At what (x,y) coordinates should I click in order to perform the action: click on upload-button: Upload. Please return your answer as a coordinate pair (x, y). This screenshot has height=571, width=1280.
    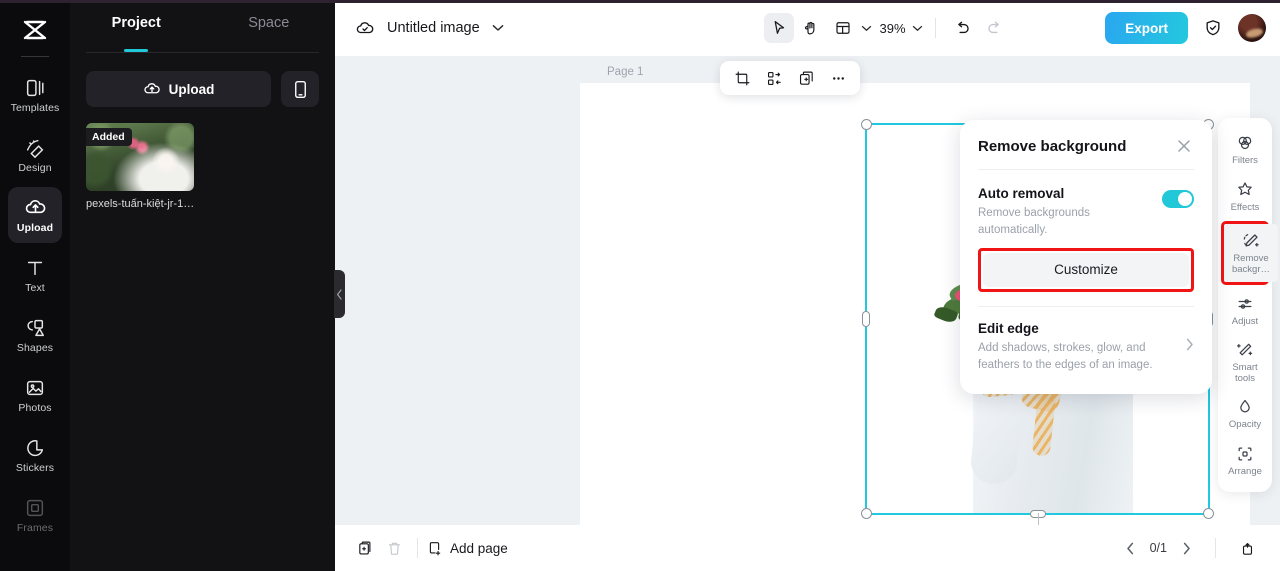
    Looking at the image, I should click on (178, 89).